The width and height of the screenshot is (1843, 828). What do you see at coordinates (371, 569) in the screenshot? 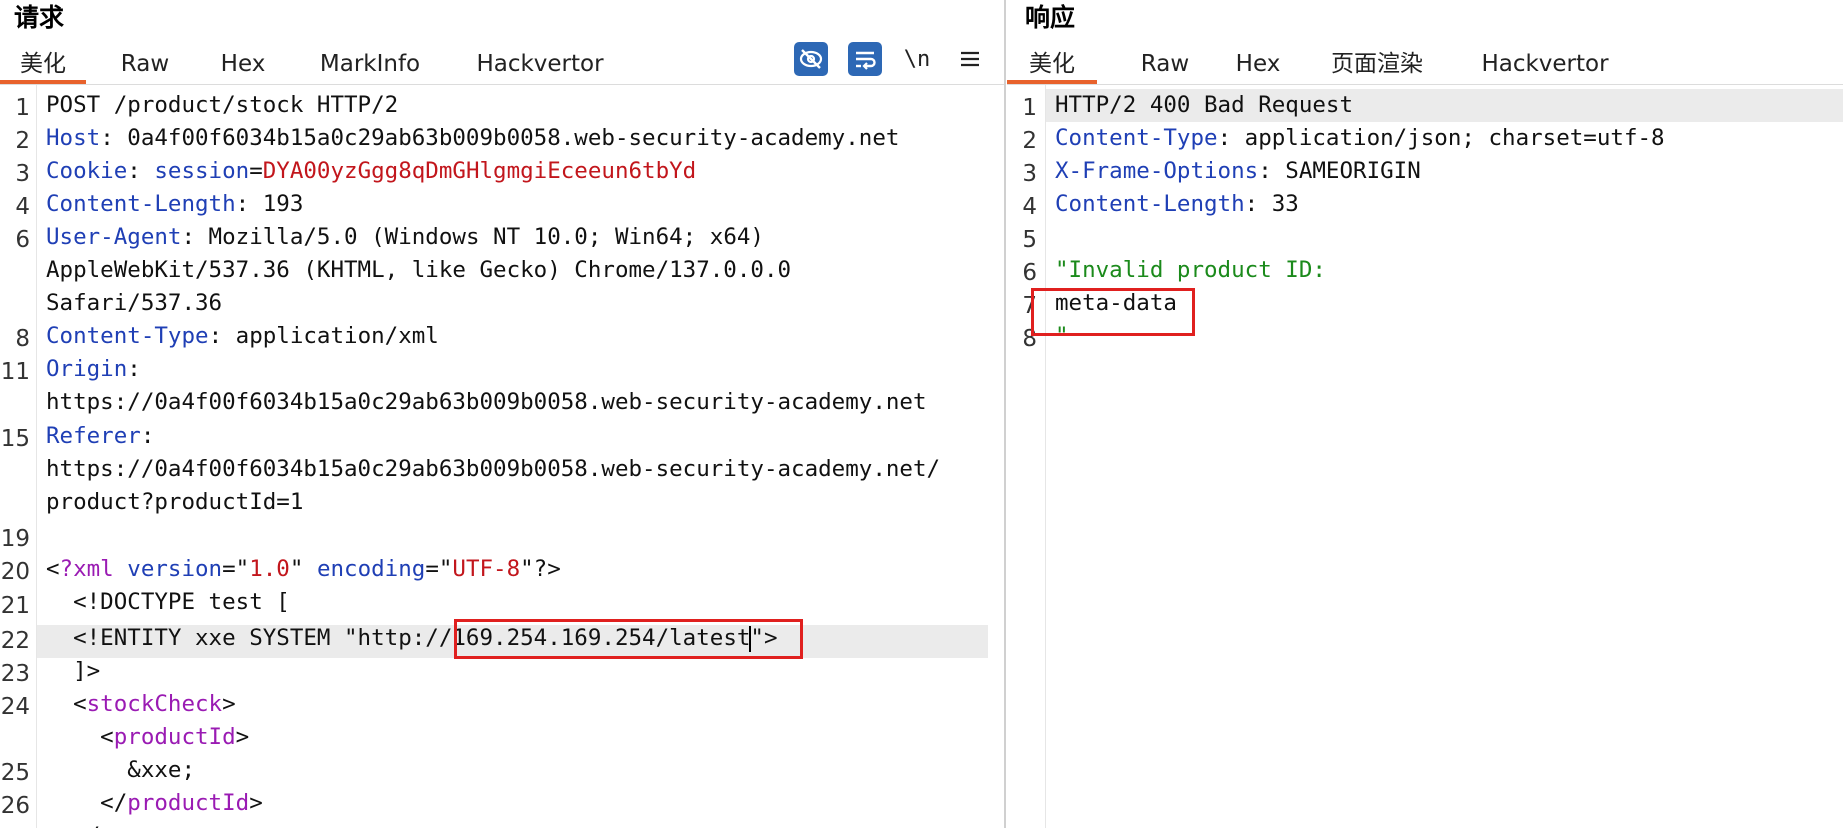
I see `xml-attr: encoding` at bounding box center [371, 569].